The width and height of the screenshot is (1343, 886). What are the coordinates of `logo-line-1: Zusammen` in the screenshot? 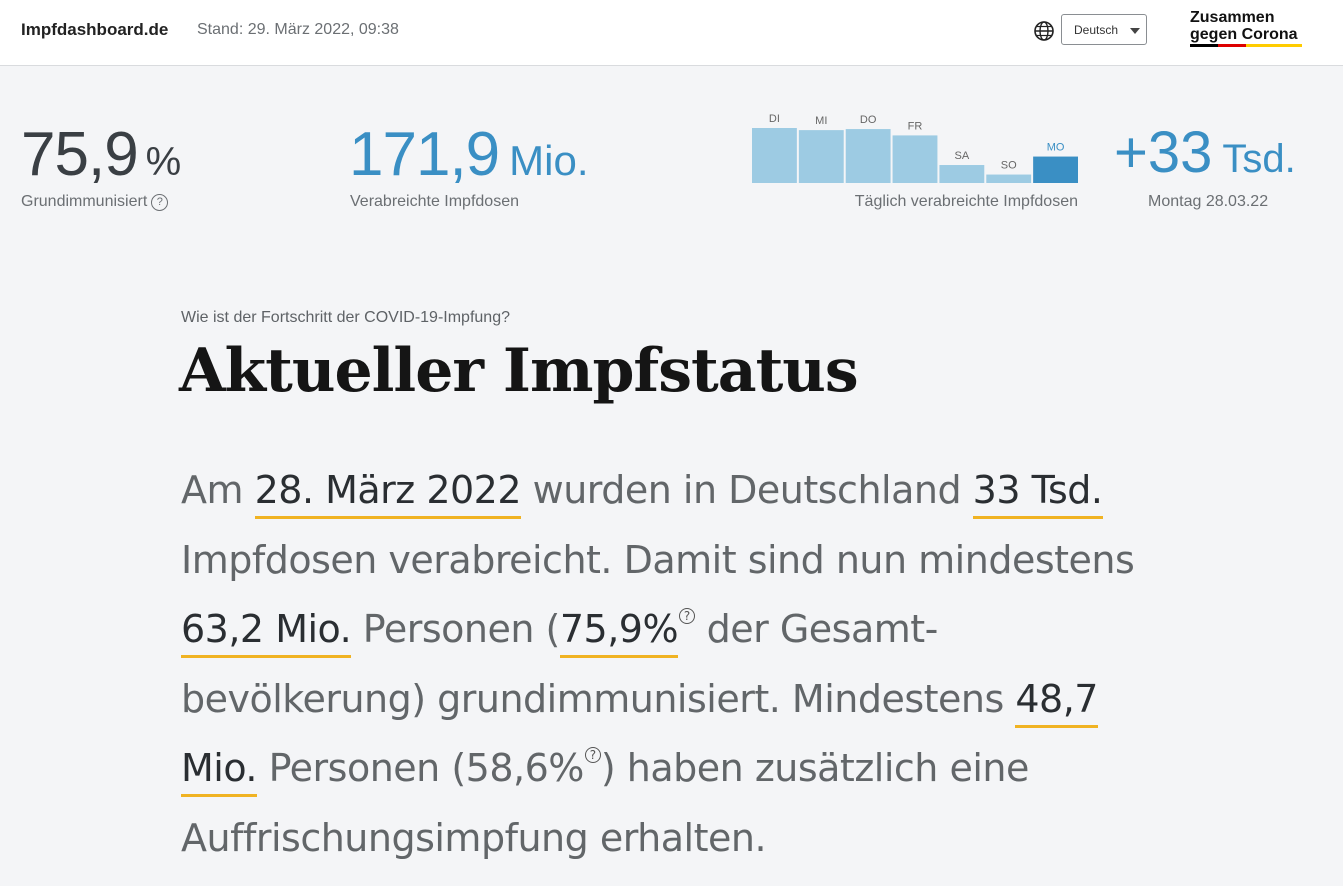 It's located at (1232, 17).